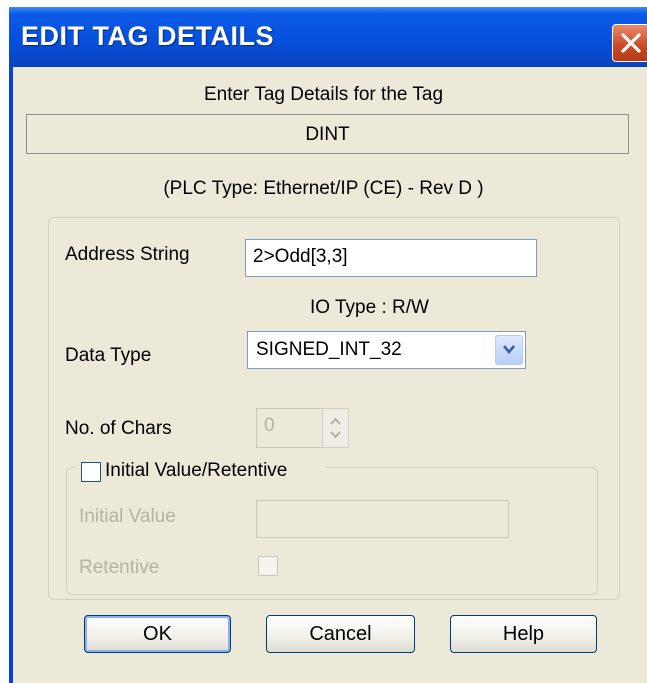  What do you see at coordinates (329, 349) in the screenshot?
I see `data-type-selected: SIGNED_INT_32` at bounding box center [329, 349].